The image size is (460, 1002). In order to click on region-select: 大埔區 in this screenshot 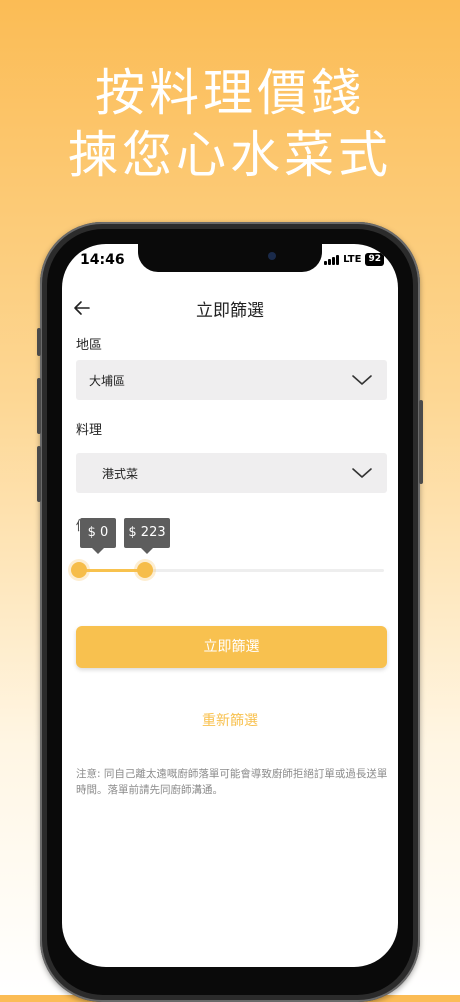, I will do `click(231, 380)`.